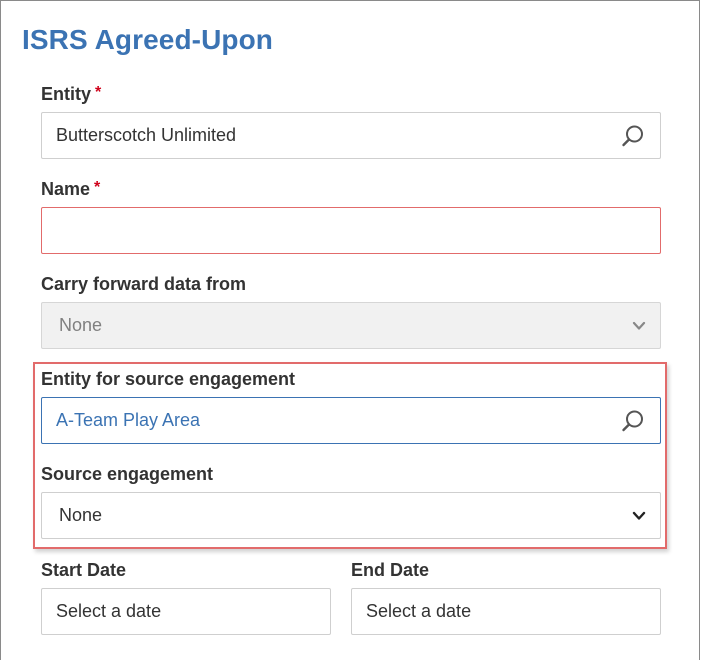 The image size is (702, 660). I want to click on name-label-text: Name, so click(66, 189).